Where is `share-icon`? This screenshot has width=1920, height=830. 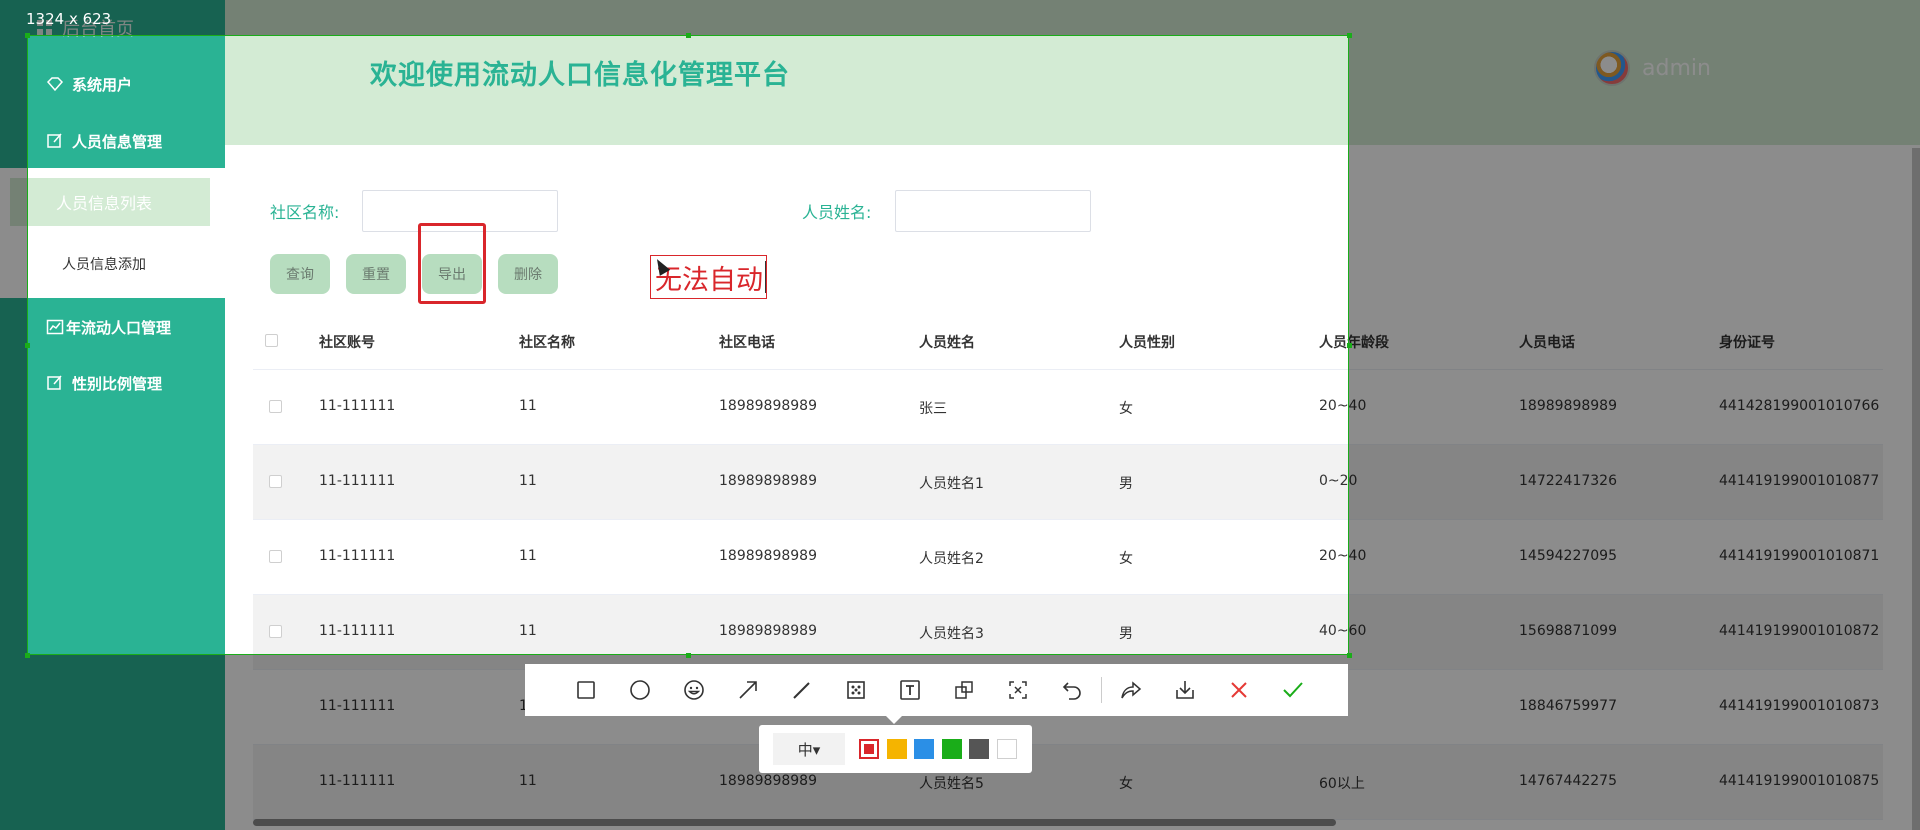 share-icon is located at coordinates (1131, 690).